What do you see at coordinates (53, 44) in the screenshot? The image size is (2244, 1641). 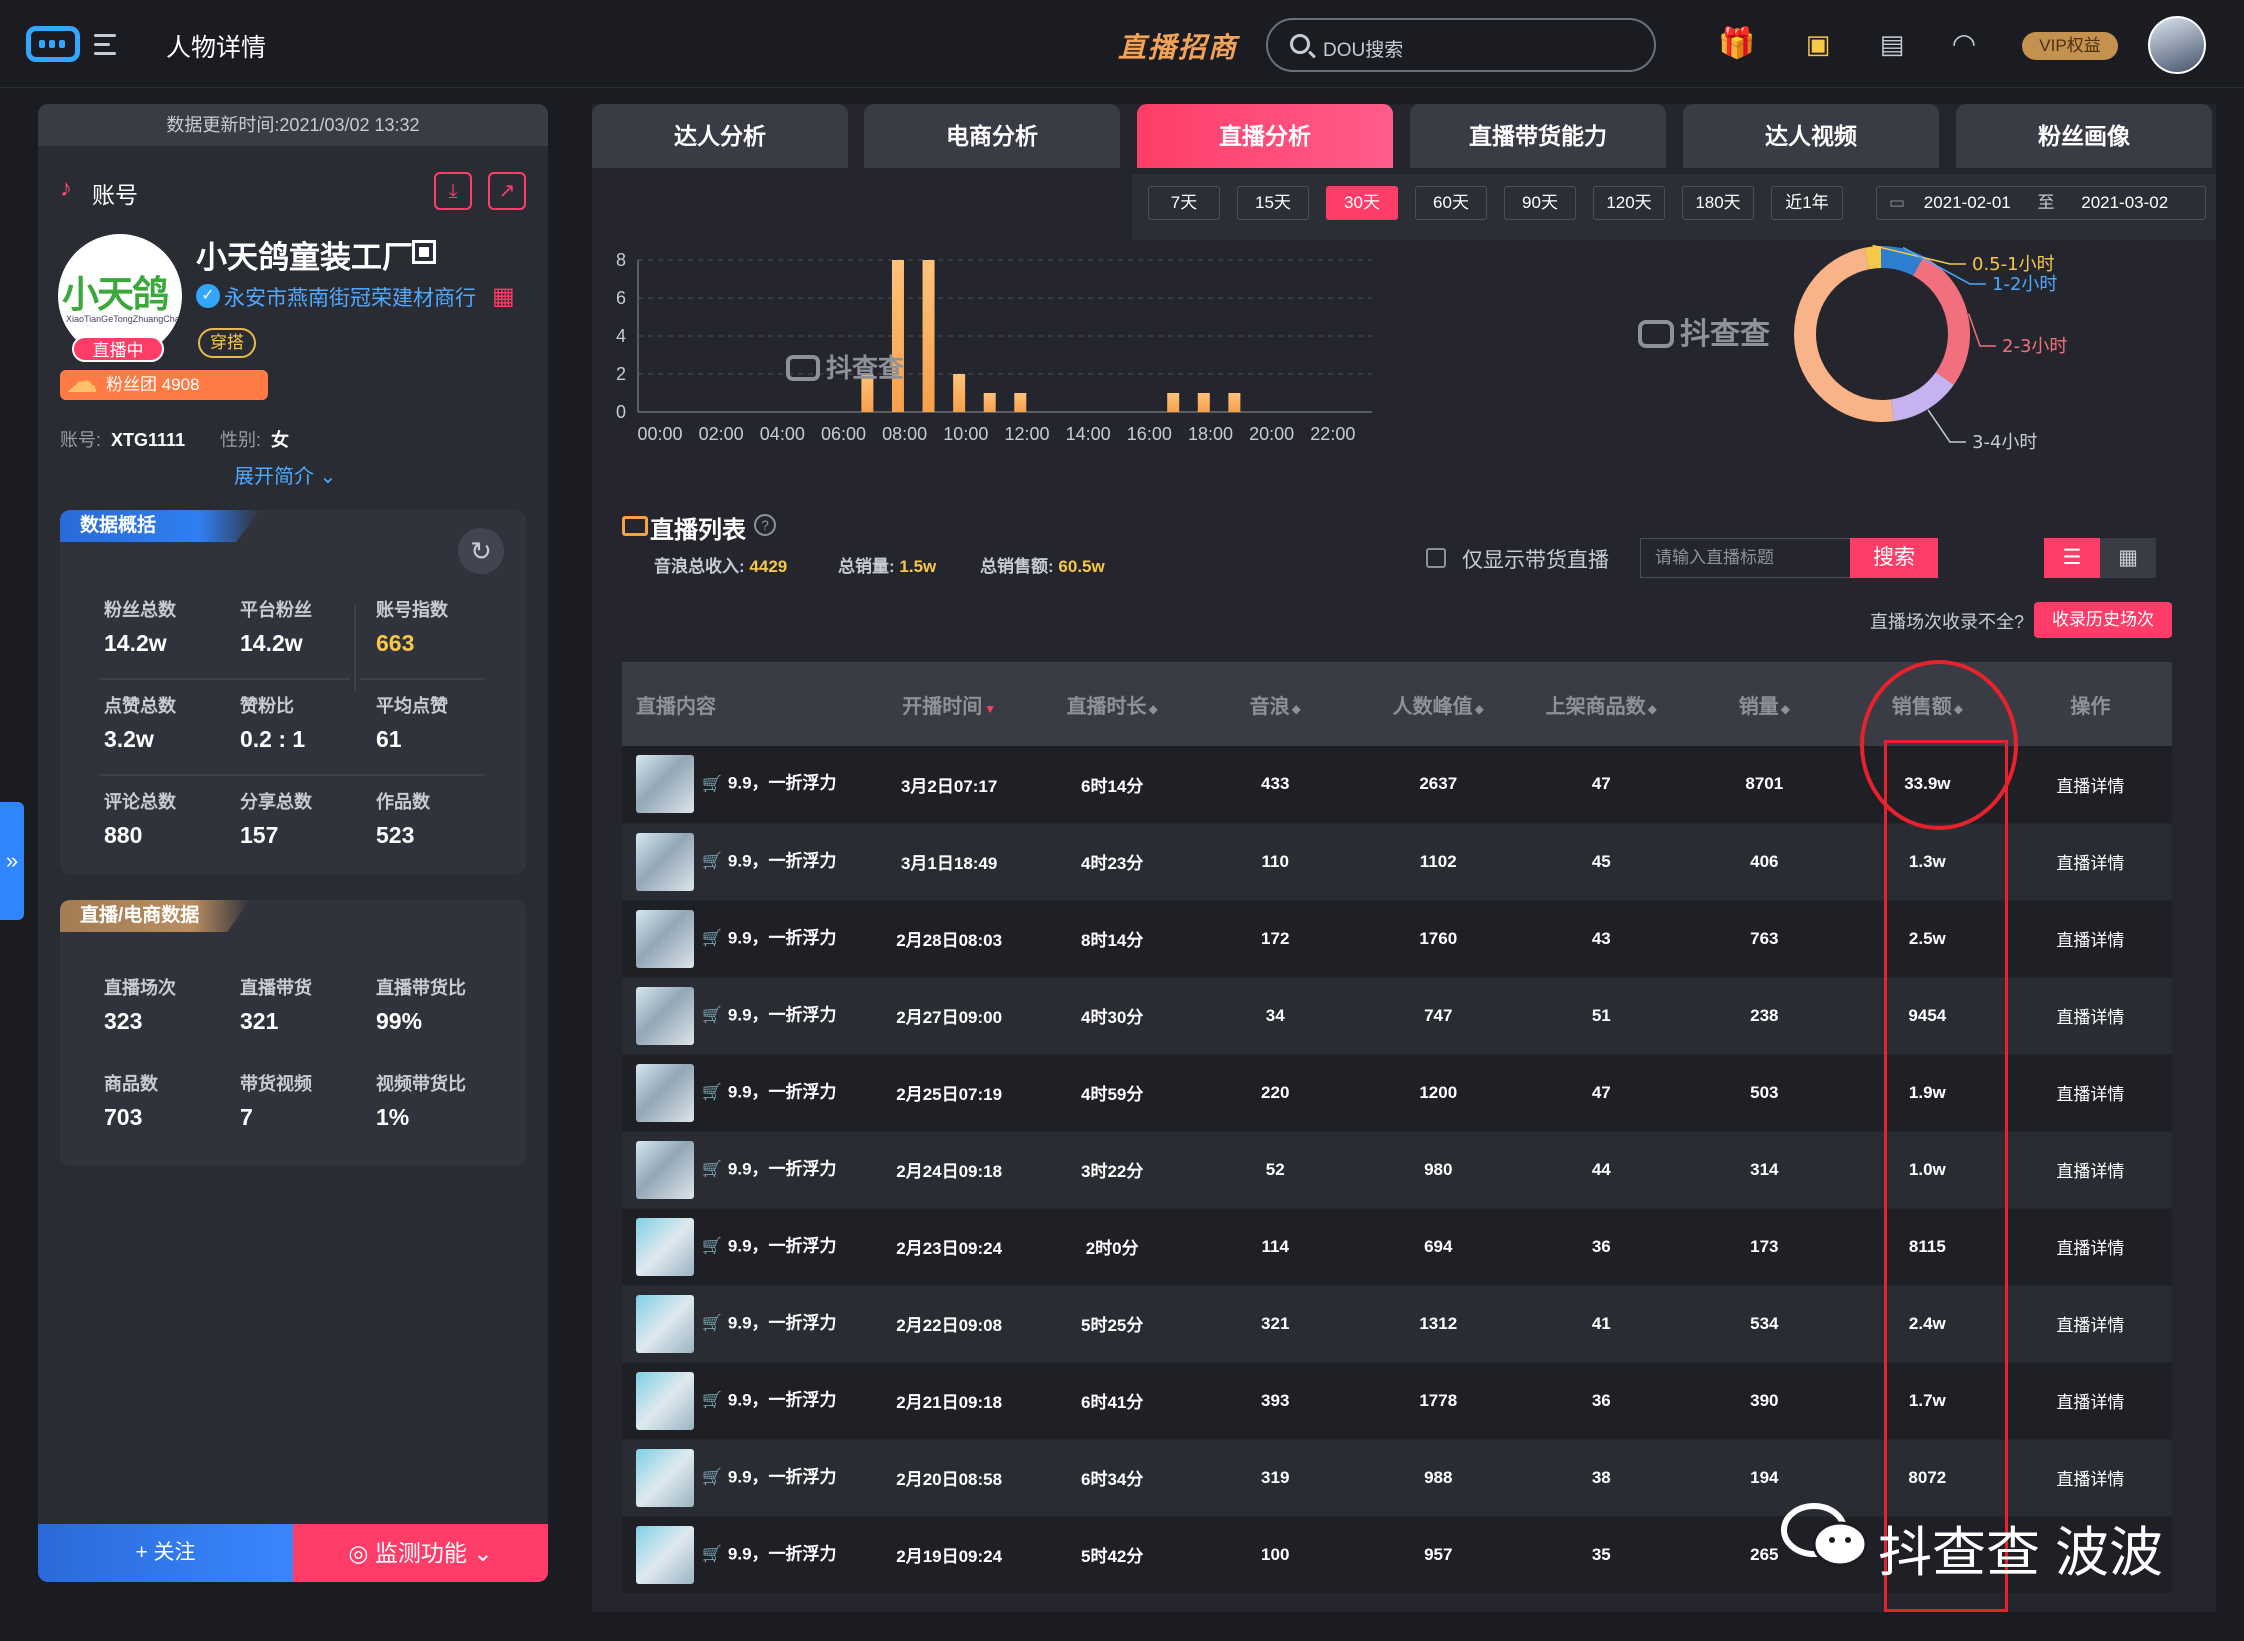 I see `app-logo-icon` at bounding box center [53, 44].